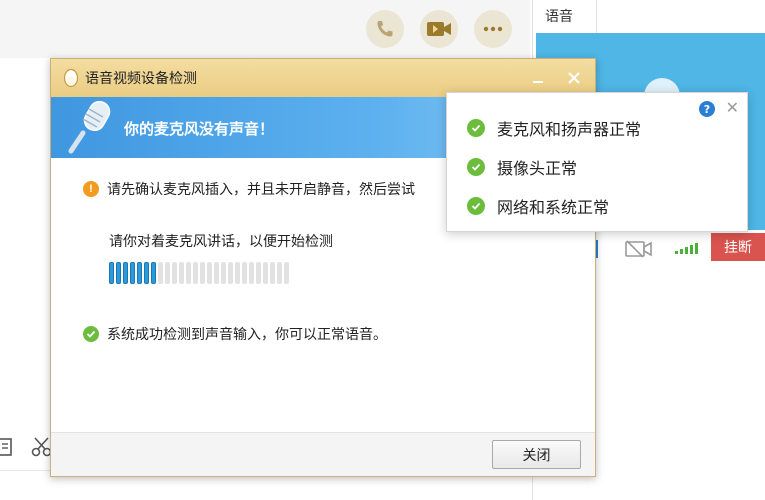  I want to click on status-item-label: 网络和系统正常, so click(553, 208).